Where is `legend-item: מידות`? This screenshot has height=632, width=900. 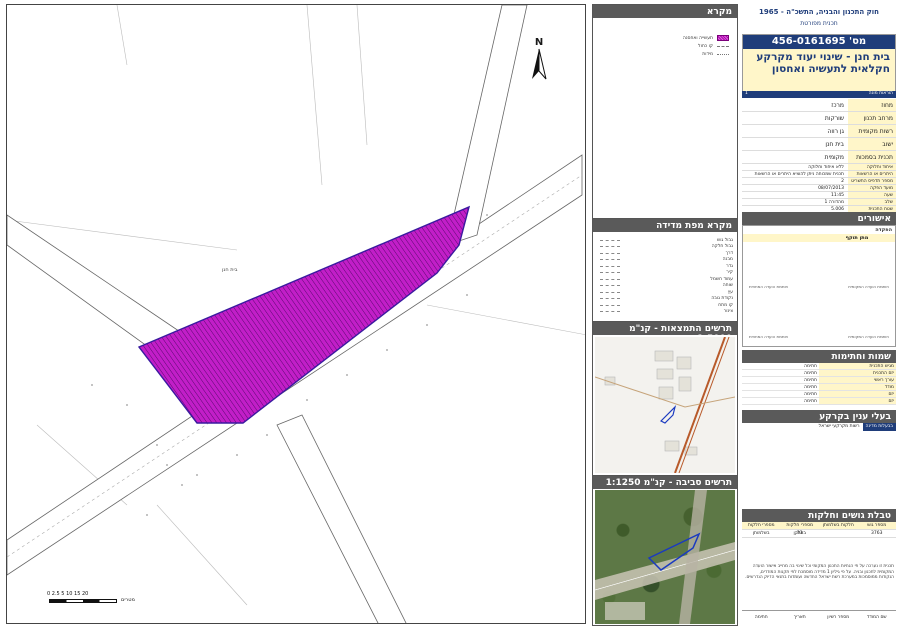 legend-item: מידות is located at coordinates (664, 54).